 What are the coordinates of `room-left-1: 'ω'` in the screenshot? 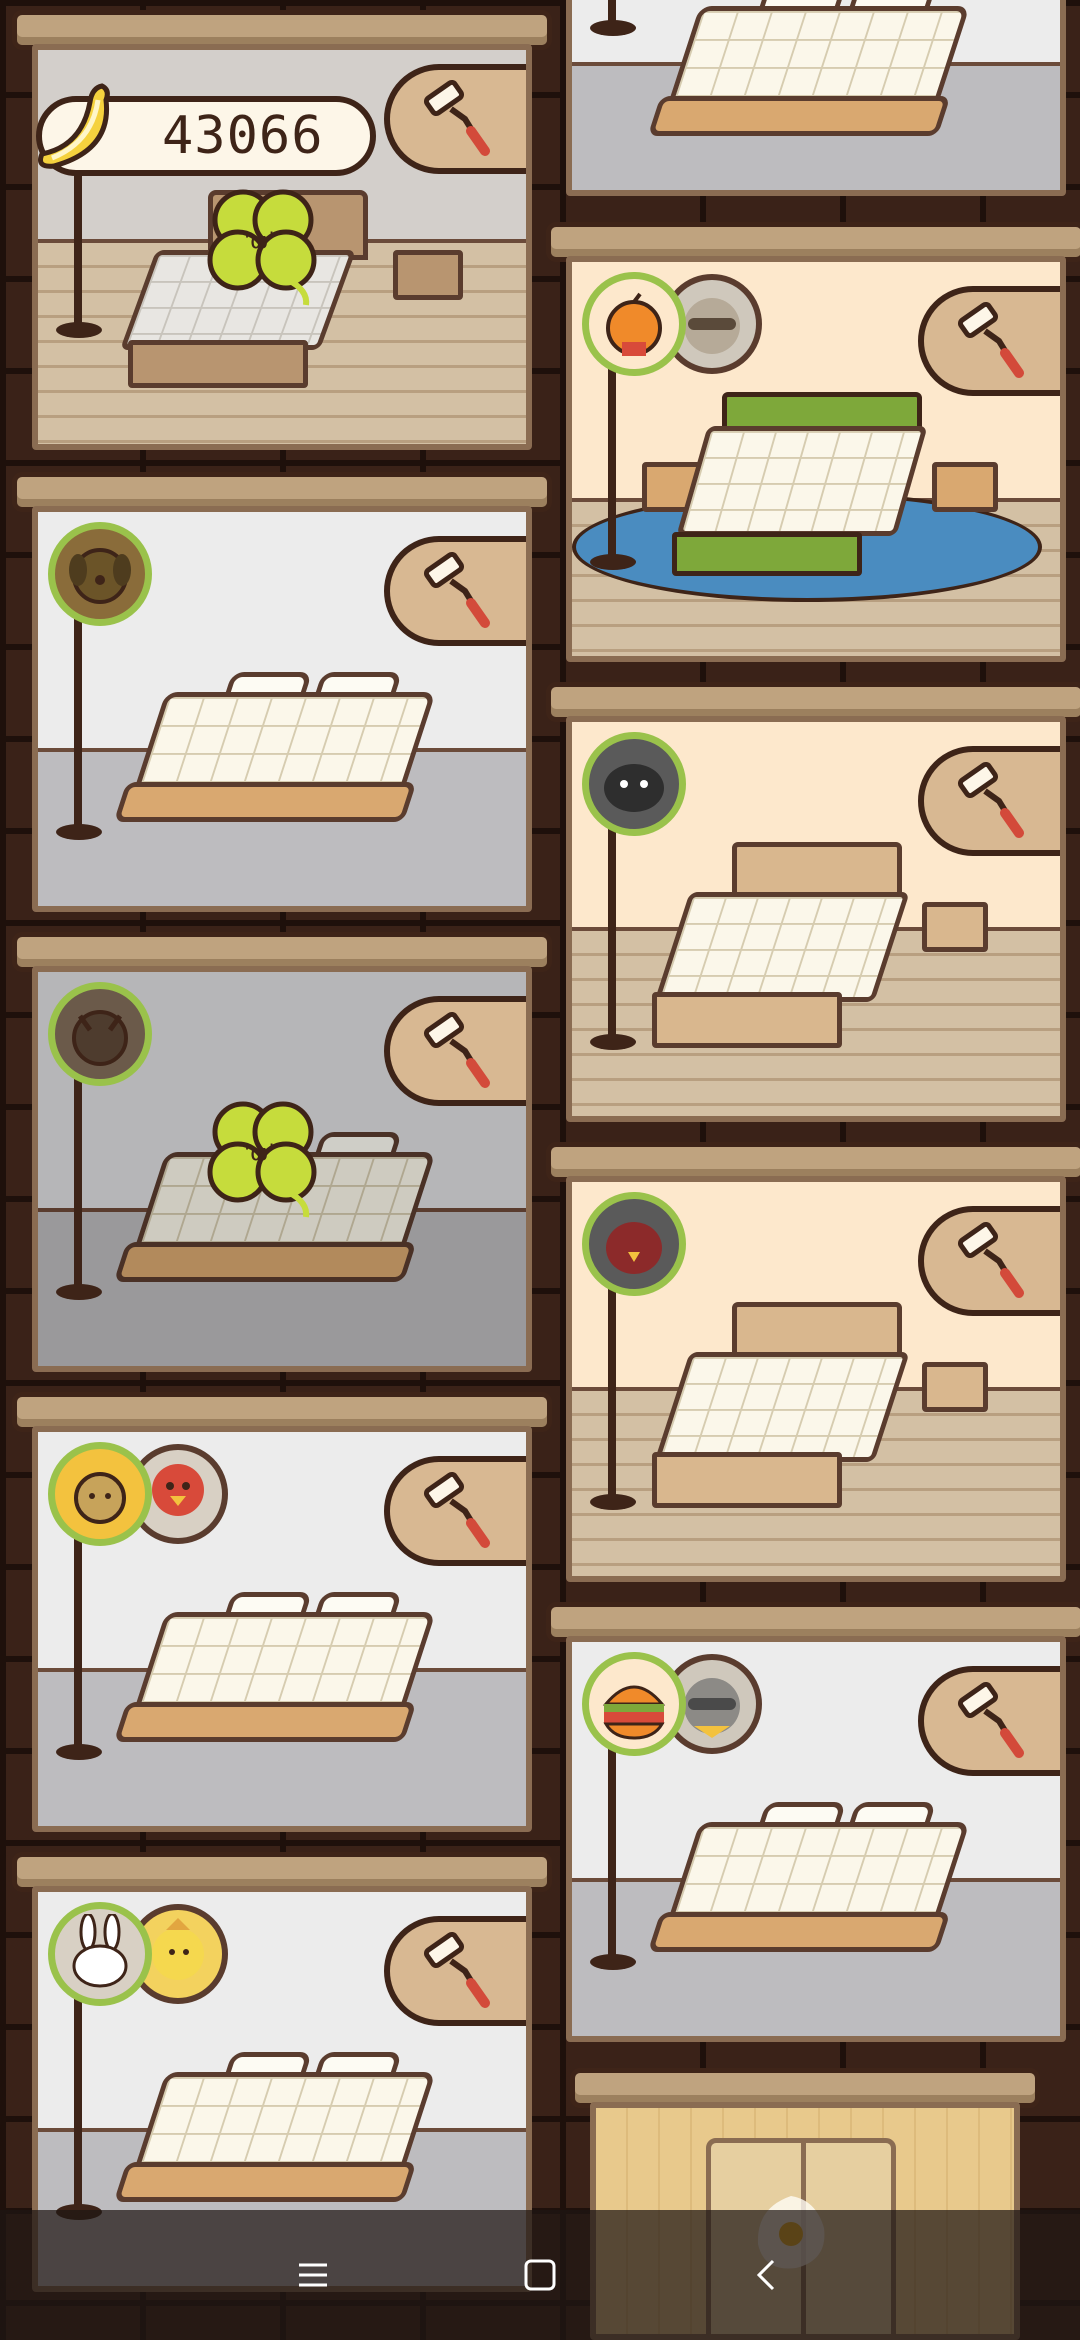 It's located at (282, 230).